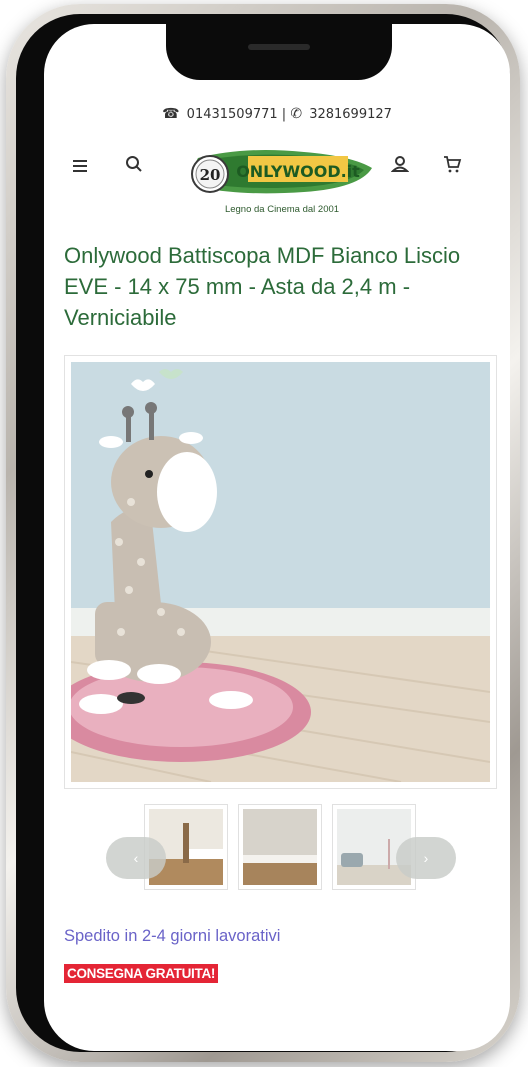 This screenshot has width=528, height=1067. I want to click on free-delivery-badge: CONSEGNA GRATUITA!, so click(141, 973).